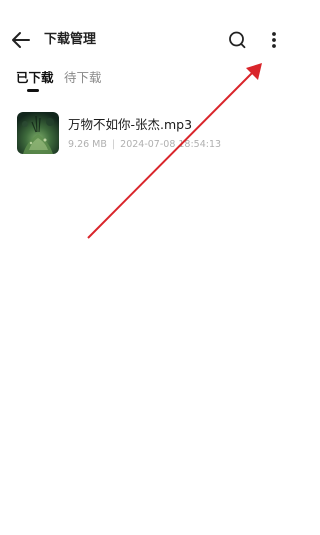  What do you see at coordinates (38, 133) in the screenshot?
I see `album-art-thumbnail` at bounding box center [38, 133].